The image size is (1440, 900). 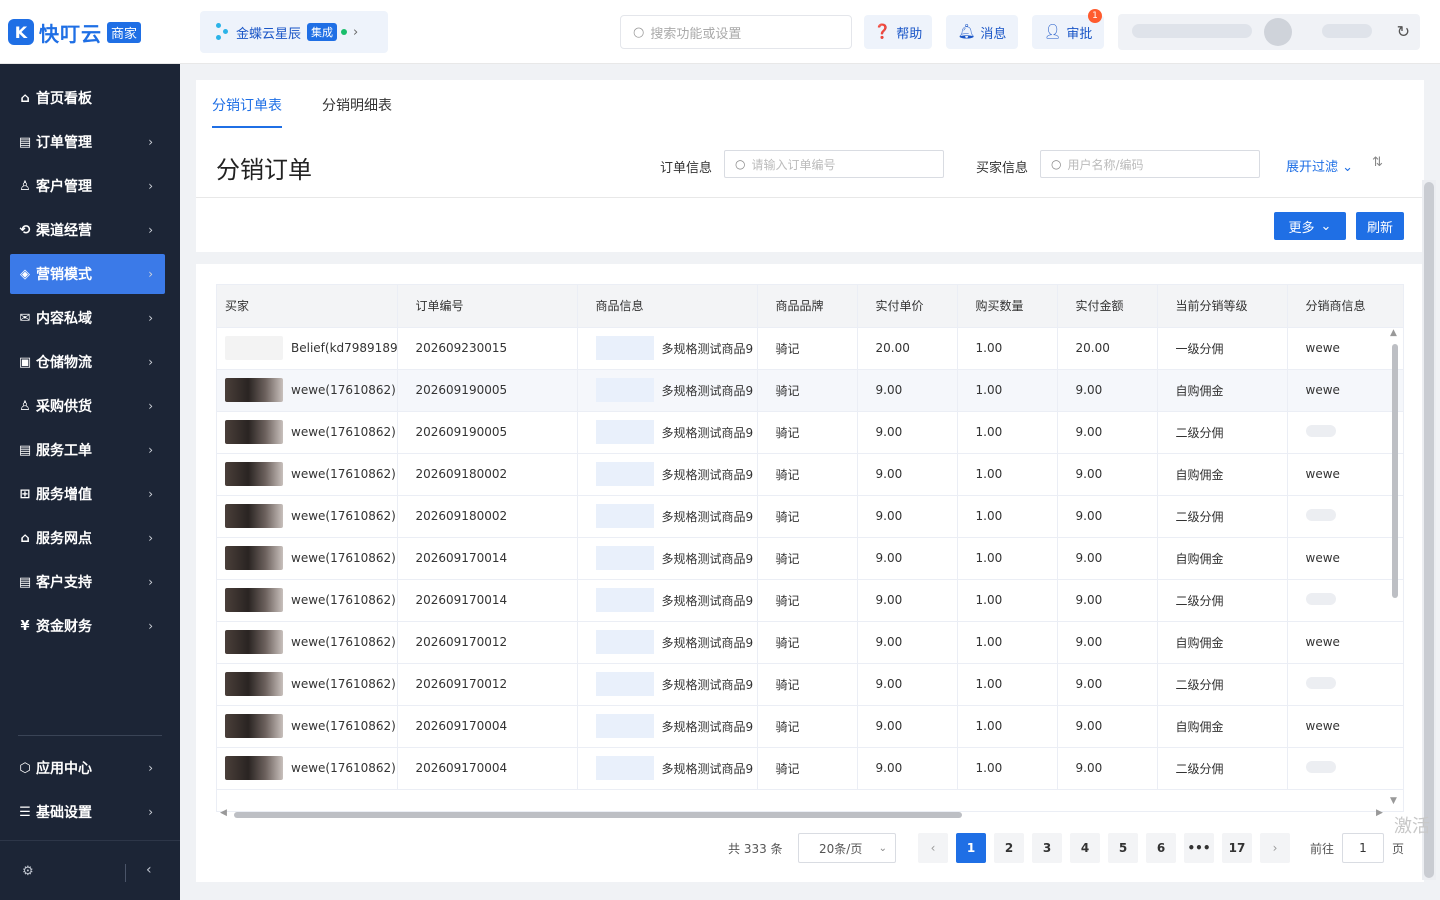 I want to click on more-button: 更多 ⌄, so click(x=1310, y=226).